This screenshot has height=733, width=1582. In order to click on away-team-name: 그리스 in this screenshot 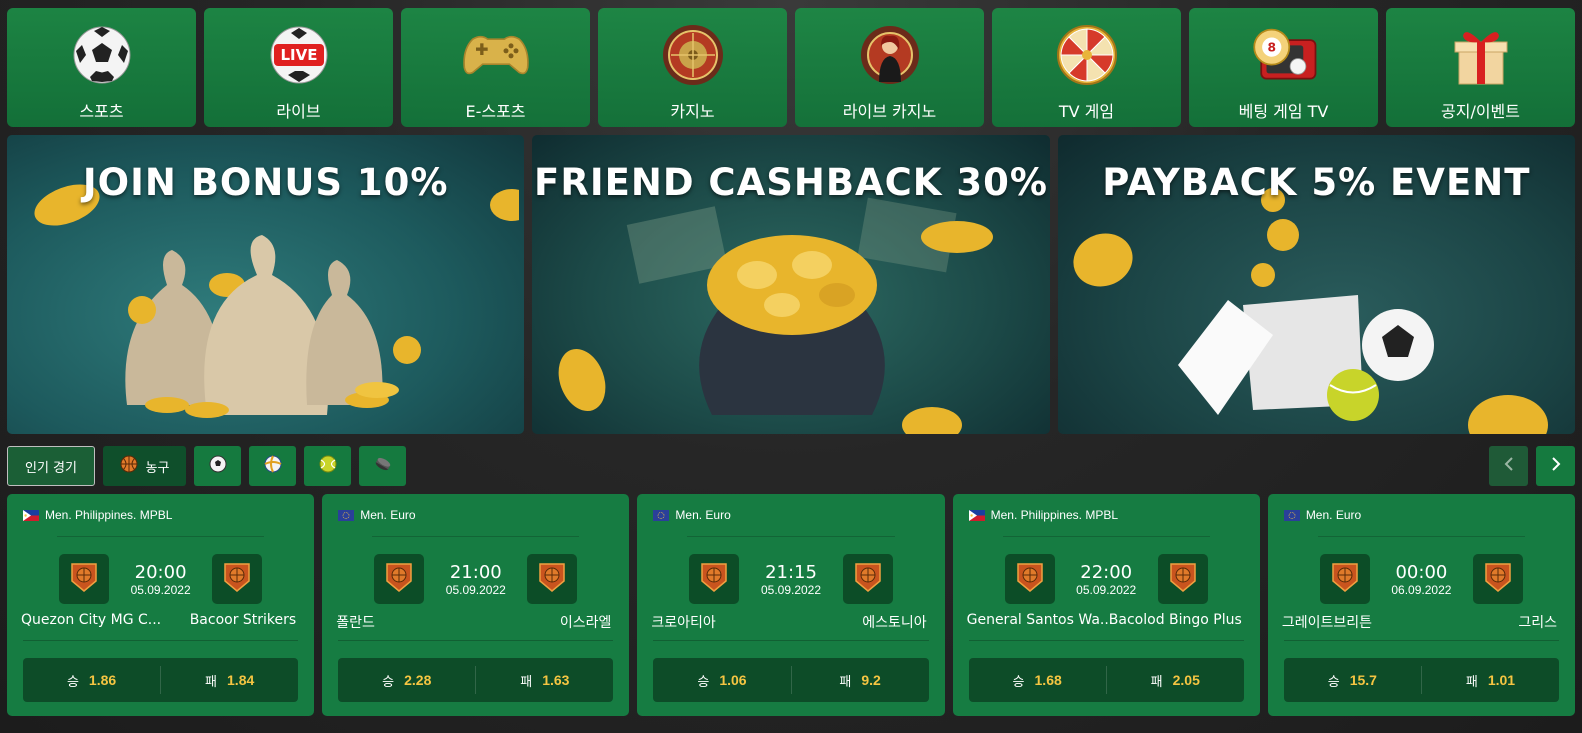, I will do `click(1538, 623)`.